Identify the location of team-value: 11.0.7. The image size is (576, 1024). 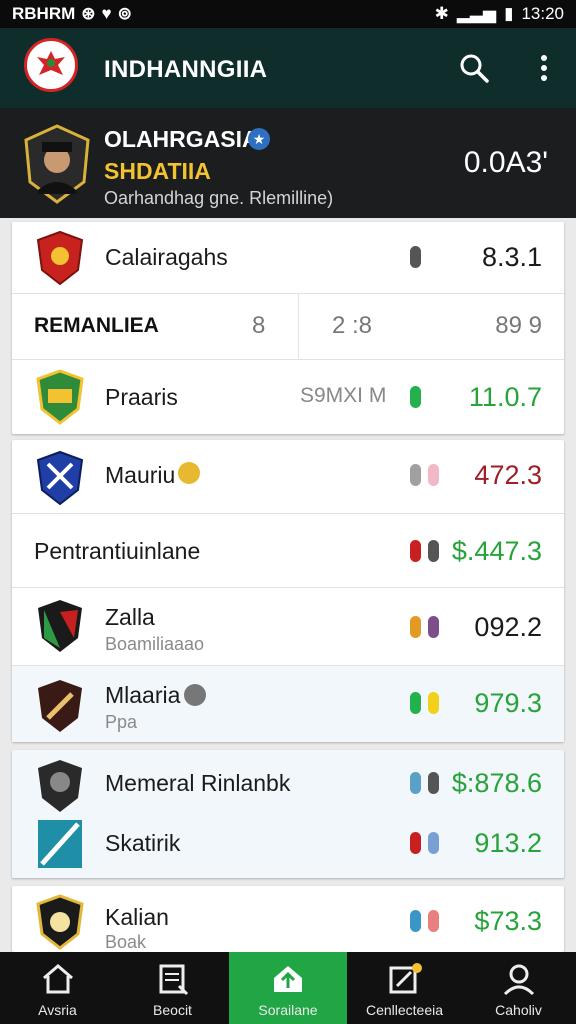
(505, 397).